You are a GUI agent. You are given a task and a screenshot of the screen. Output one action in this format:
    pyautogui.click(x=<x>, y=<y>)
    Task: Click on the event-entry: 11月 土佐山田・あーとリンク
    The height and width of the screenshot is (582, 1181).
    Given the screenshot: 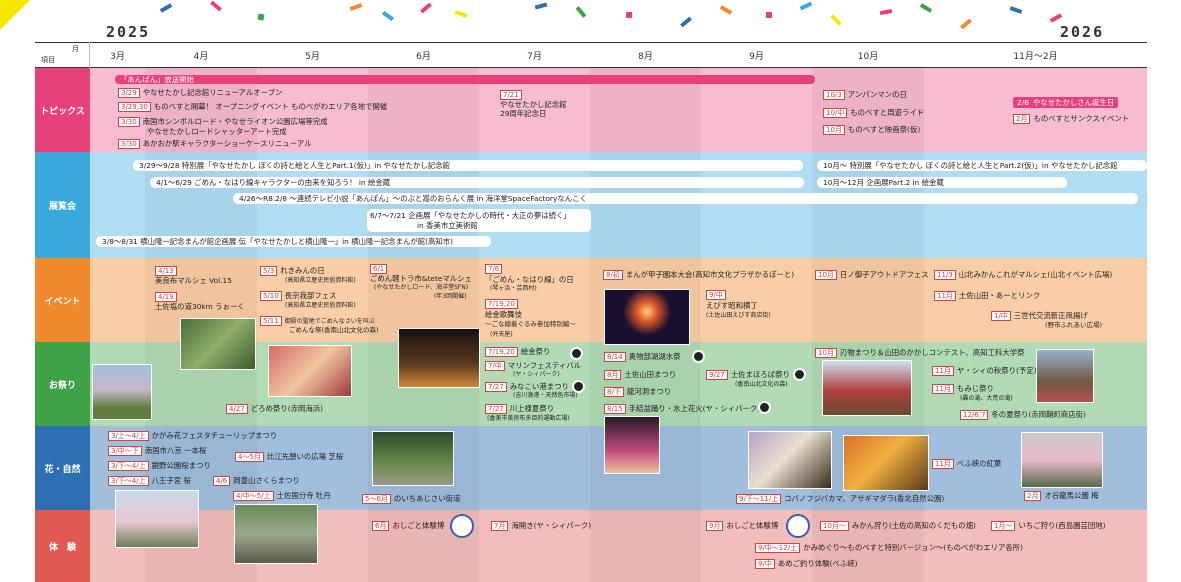 What is the action you would take?
    pyautogui.click(x=987, y=296)
    